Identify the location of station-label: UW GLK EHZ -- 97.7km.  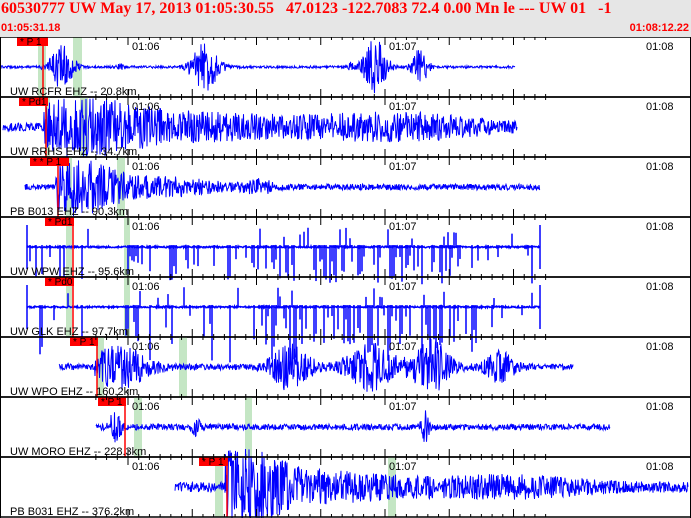
(69, 332).